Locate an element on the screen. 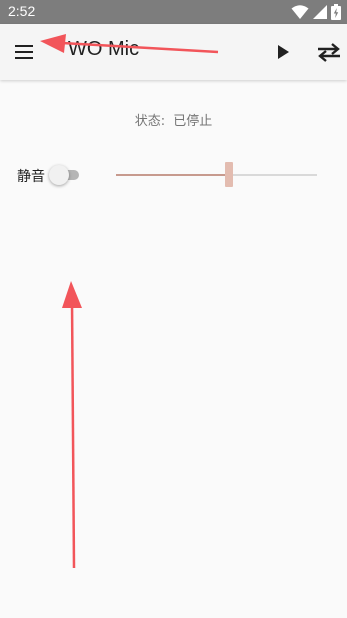 This screenshot has height=618, width=347. swap-icon is located at coordinates (329, 52).